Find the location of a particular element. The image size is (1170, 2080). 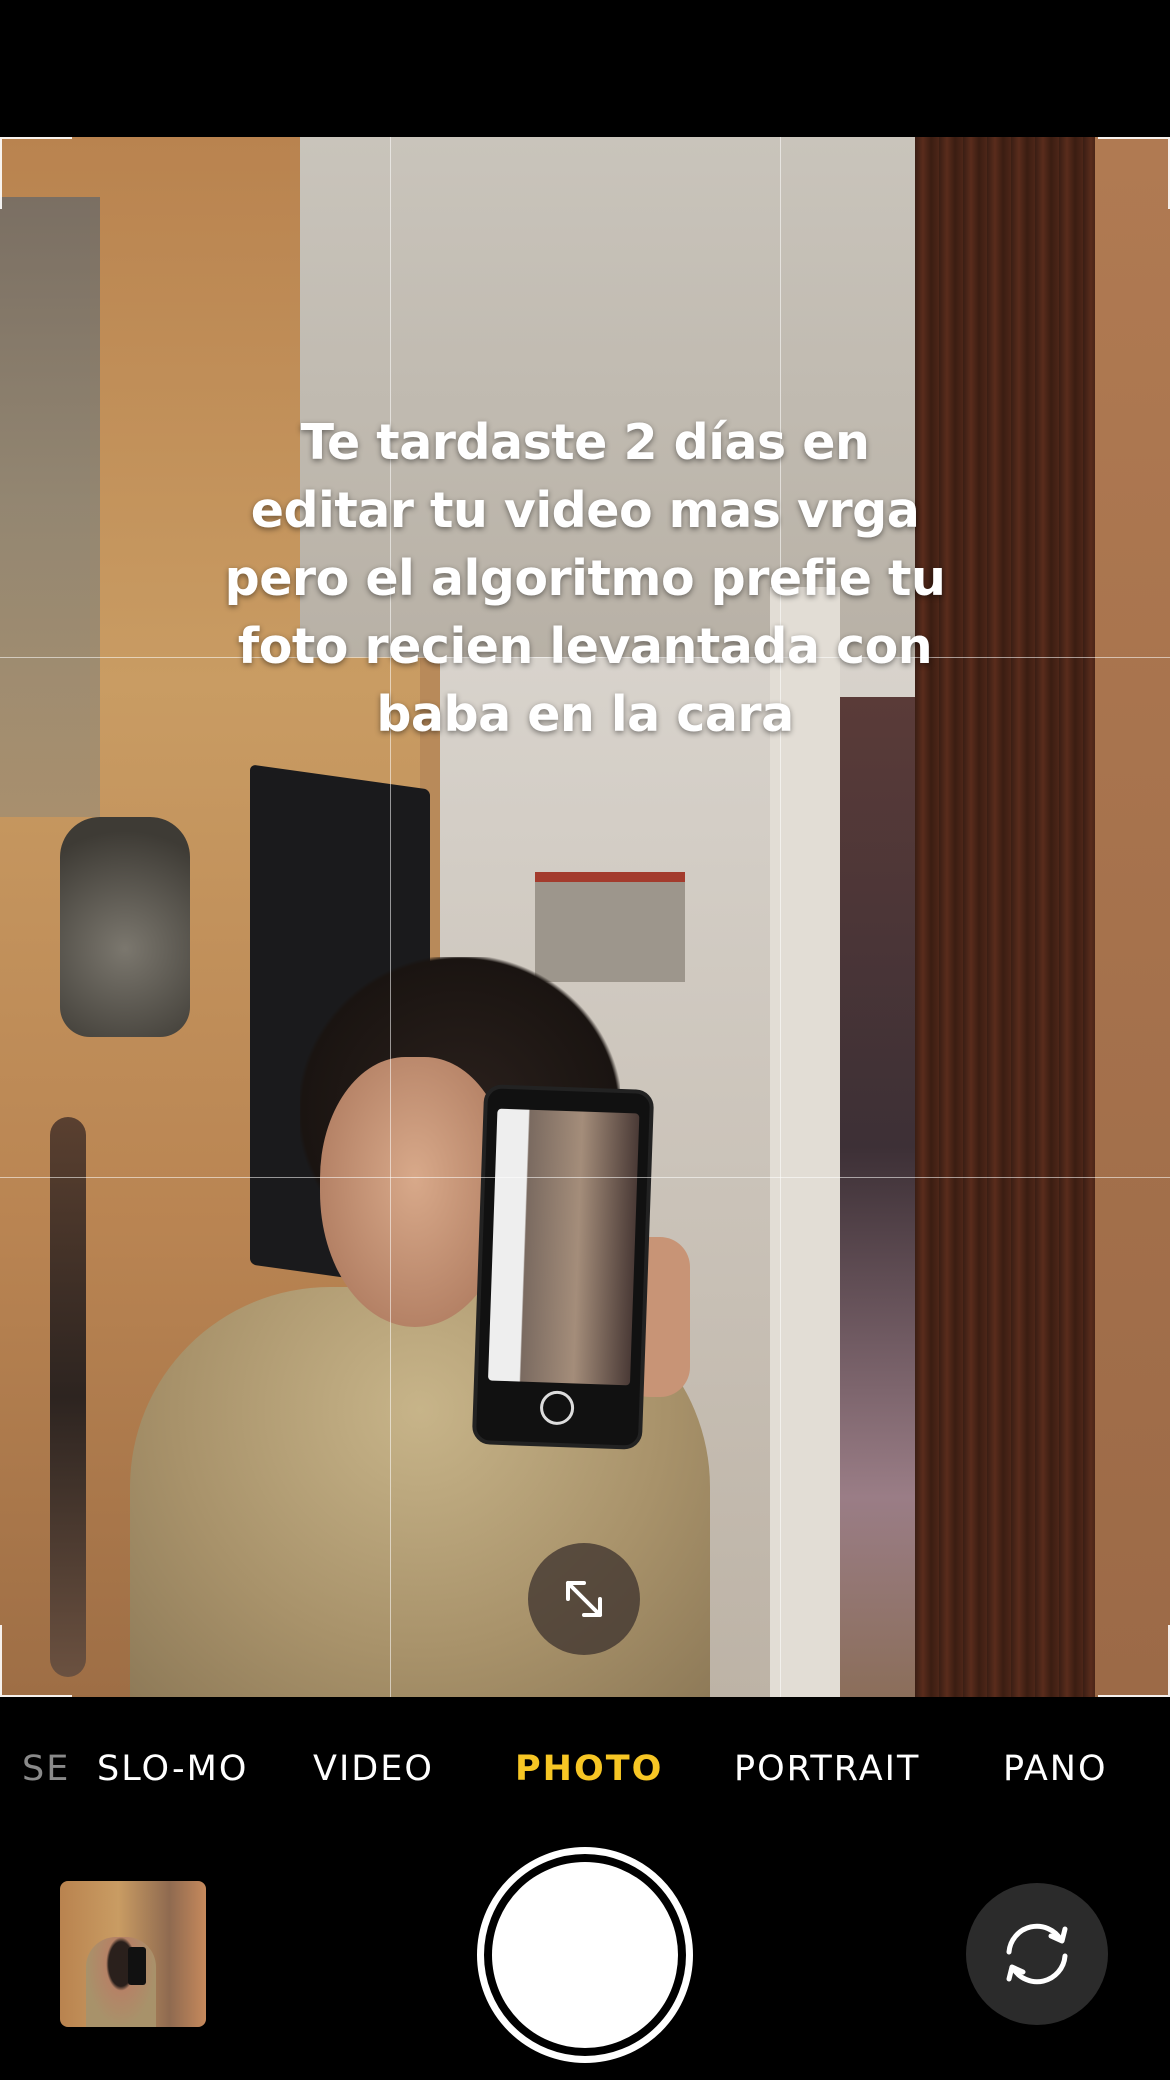

camera-mode-selector: SE SLO-MO VIDEO PHOTO PORTRAIT PANO is located at coordinates (585, 1772).